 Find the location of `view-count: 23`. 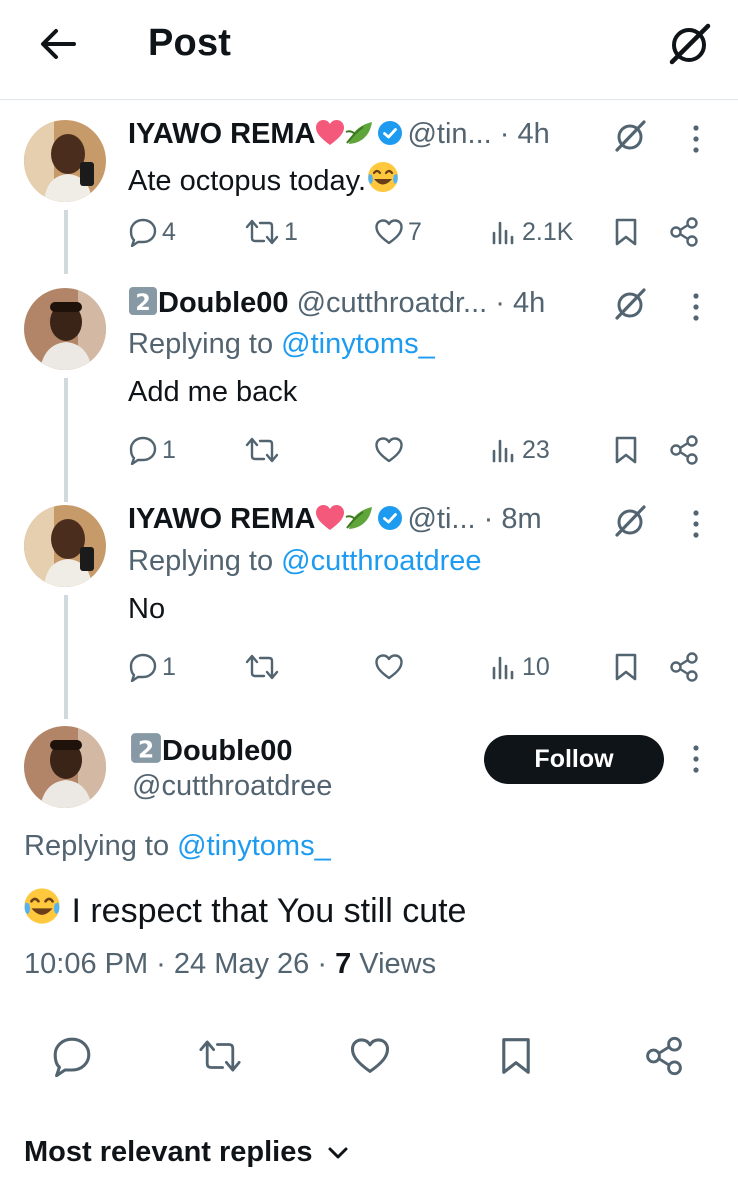

view-count: 23 is located at coordinates (536, 449).